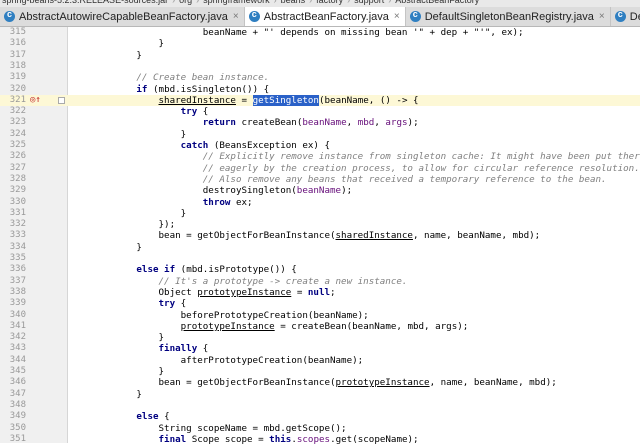  What do you see at coordinates (369, 2) in the screenshot?
I see `breadcrumb-item: support` at bounding box center [369, 2].